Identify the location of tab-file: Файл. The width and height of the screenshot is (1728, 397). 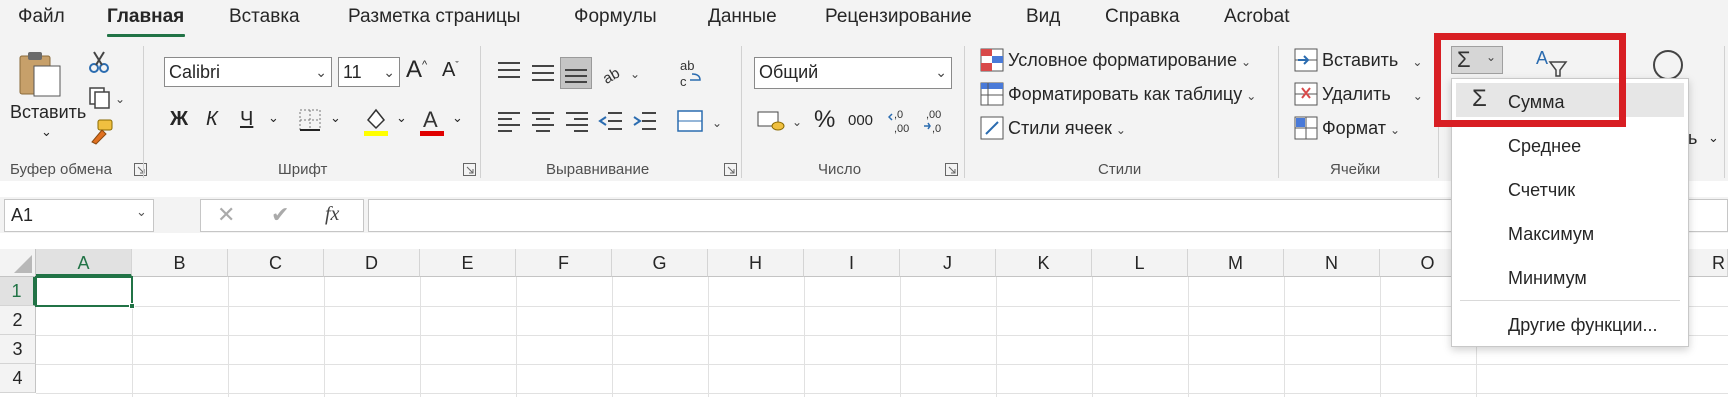
(41, 17).